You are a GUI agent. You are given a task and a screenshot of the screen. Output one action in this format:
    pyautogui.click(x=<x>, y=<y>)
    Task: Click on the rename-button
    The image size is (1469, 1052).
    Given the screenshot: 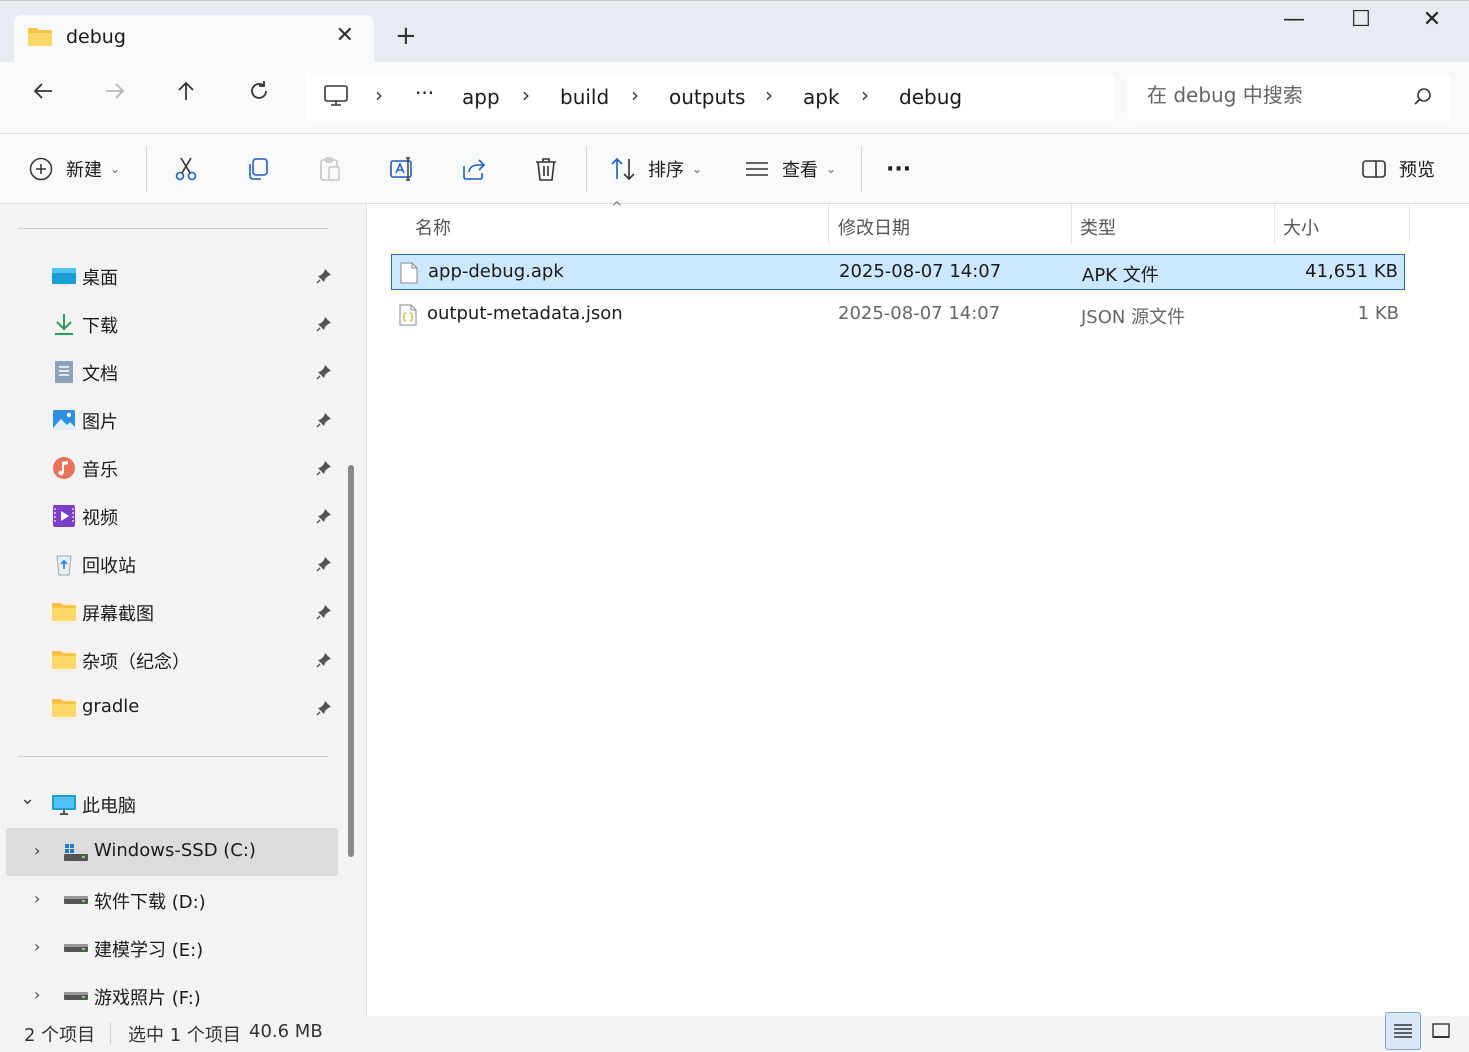 What is the action you would take?
    pyautogui.click(x=402, y=169)
    